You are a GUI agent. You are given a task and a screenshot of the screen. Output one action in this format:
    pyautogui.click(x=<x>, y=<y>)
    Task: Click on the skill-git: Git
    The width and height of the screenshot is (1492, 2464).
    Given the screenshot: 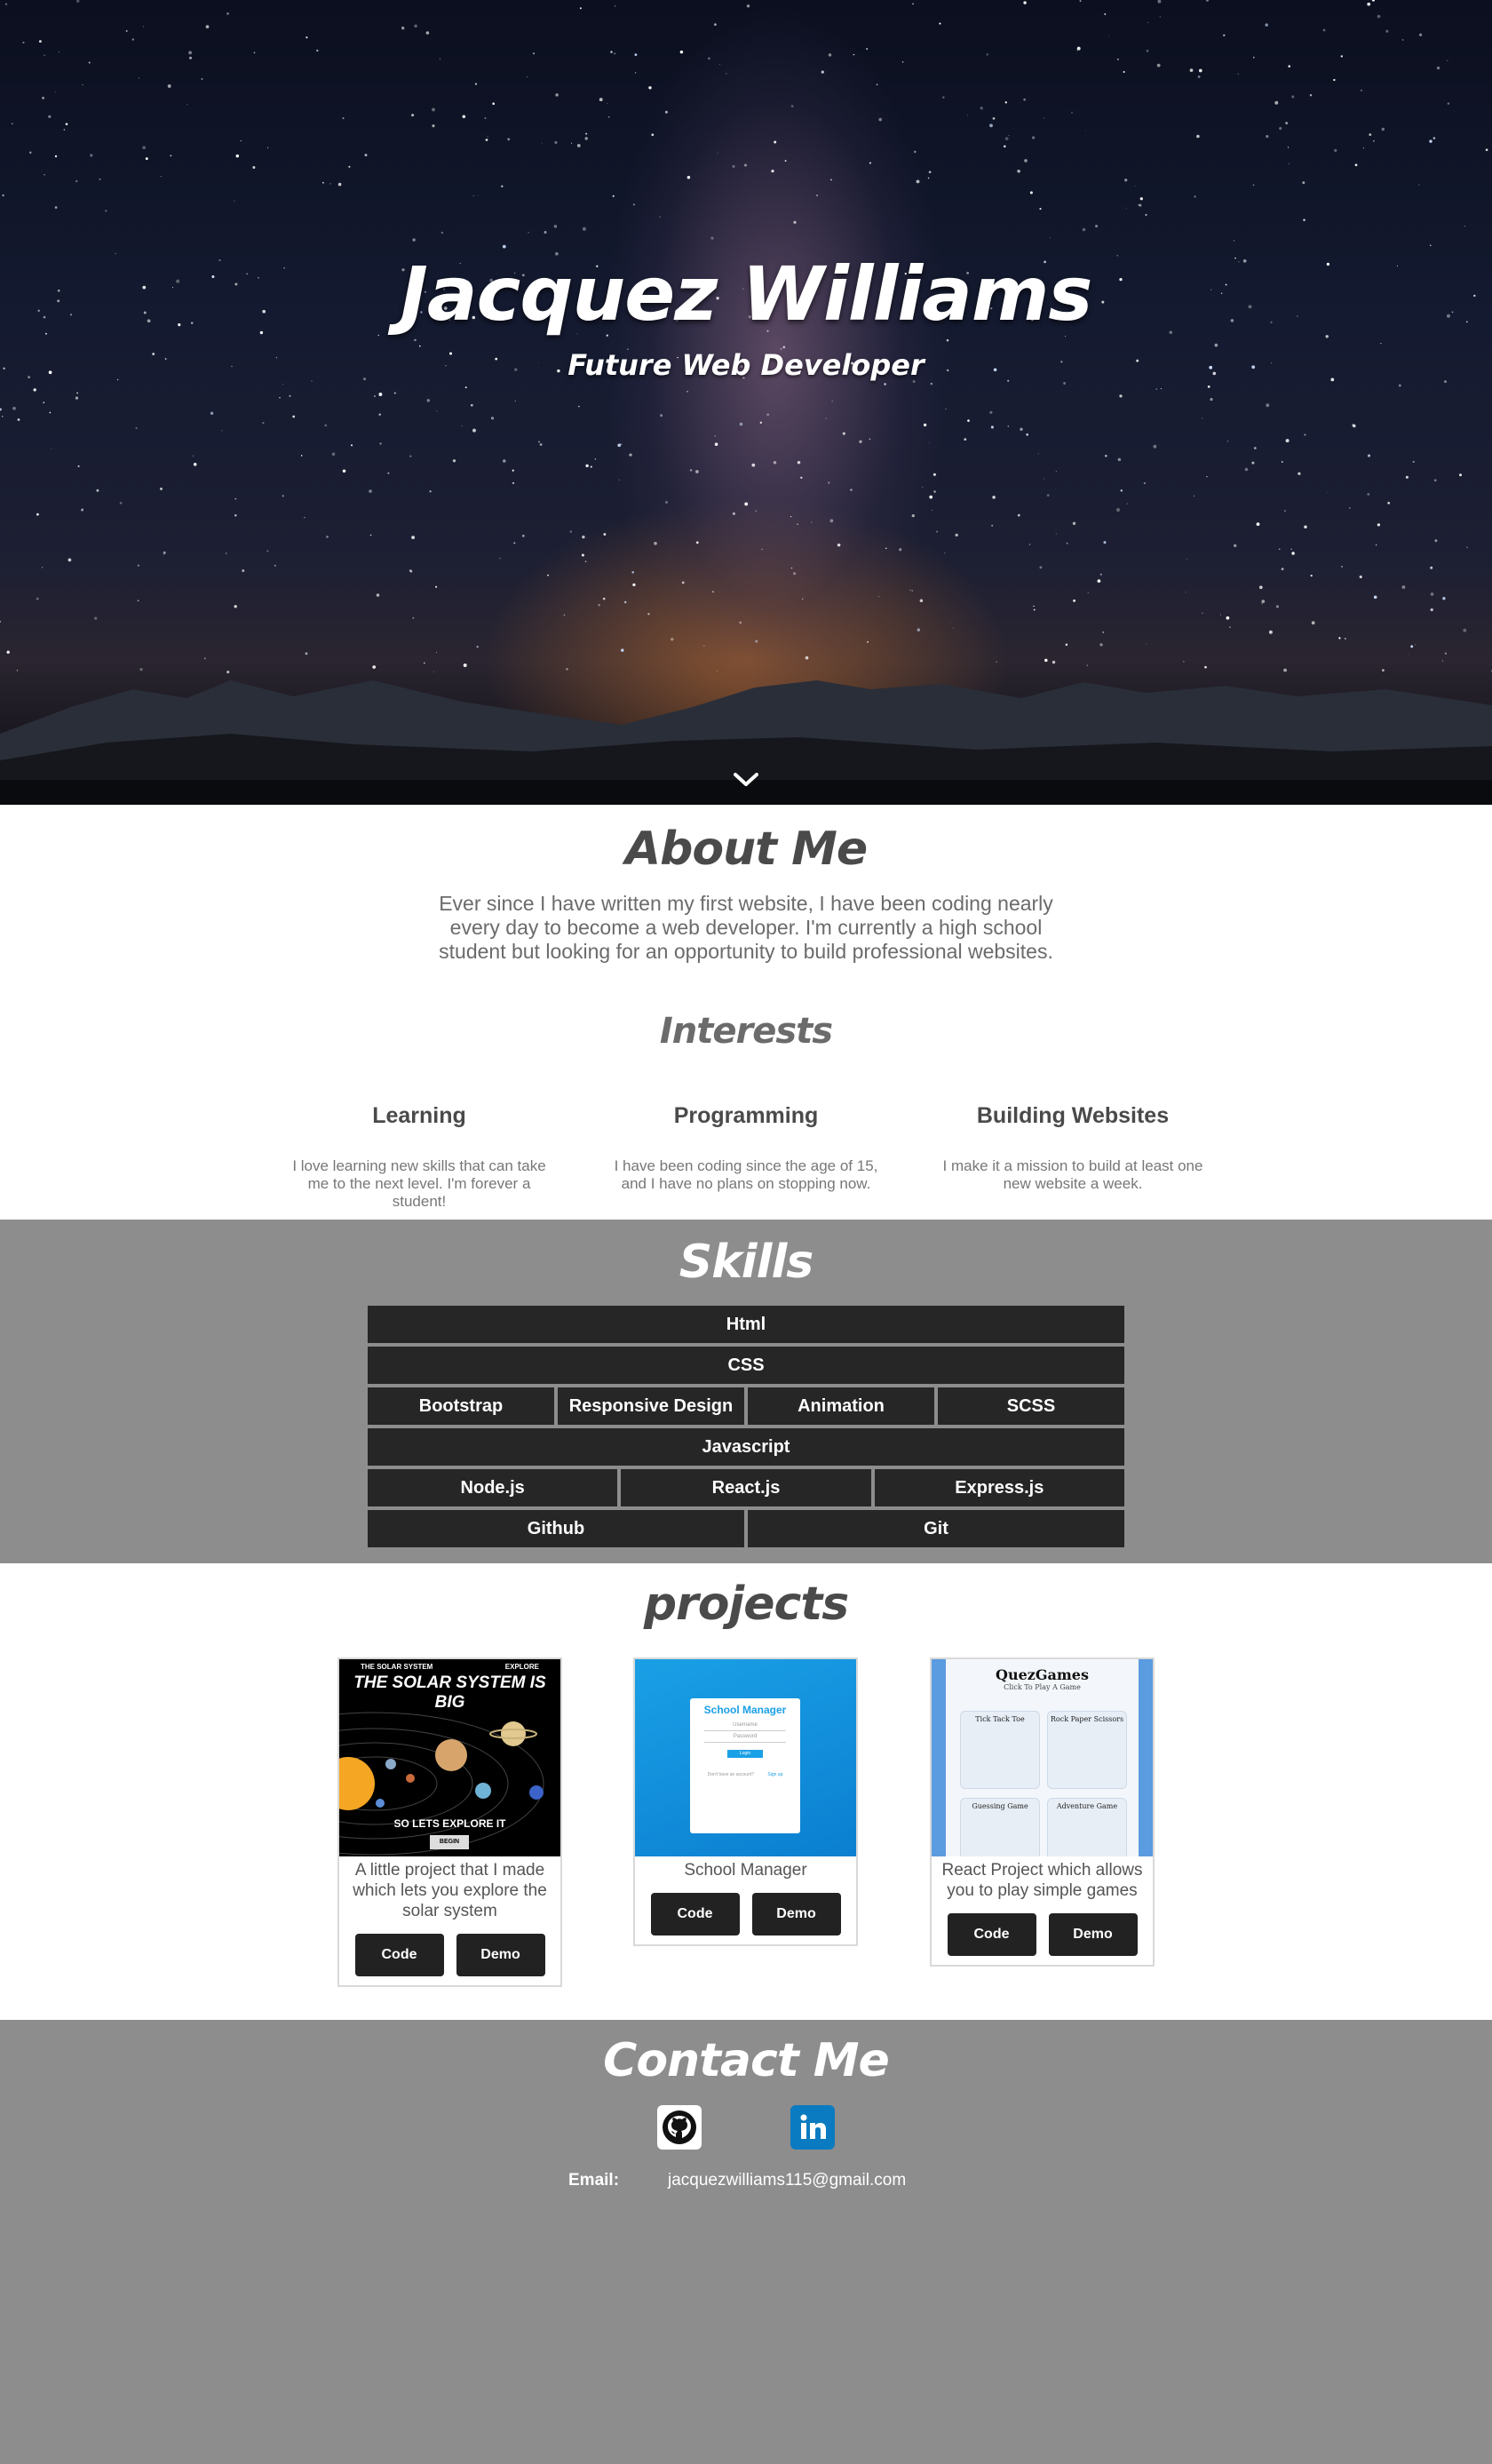 What is the action you would take?
    pyautogui.click(x=936, y=1528)
    